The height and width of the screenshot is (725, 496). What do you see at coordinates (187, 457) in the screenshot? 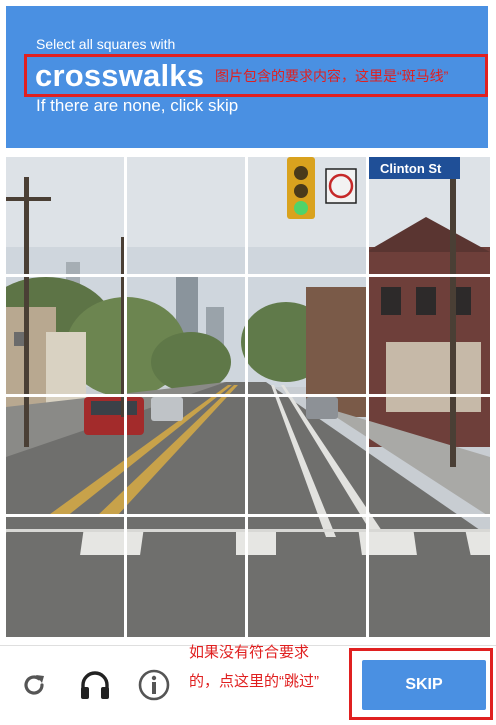
I see `tile-r3-c2` at bounding box center [187, 457].